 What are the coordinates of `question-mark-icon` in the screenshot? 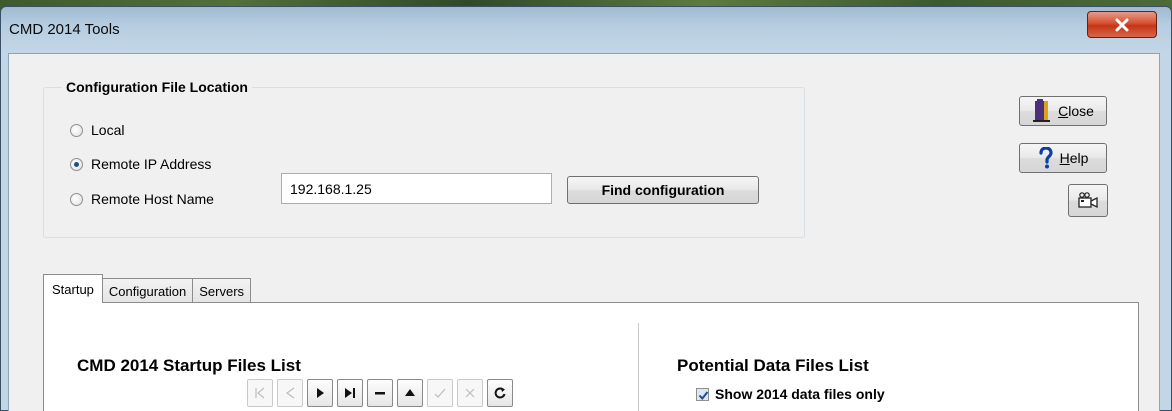 It's located at (1045, 158).